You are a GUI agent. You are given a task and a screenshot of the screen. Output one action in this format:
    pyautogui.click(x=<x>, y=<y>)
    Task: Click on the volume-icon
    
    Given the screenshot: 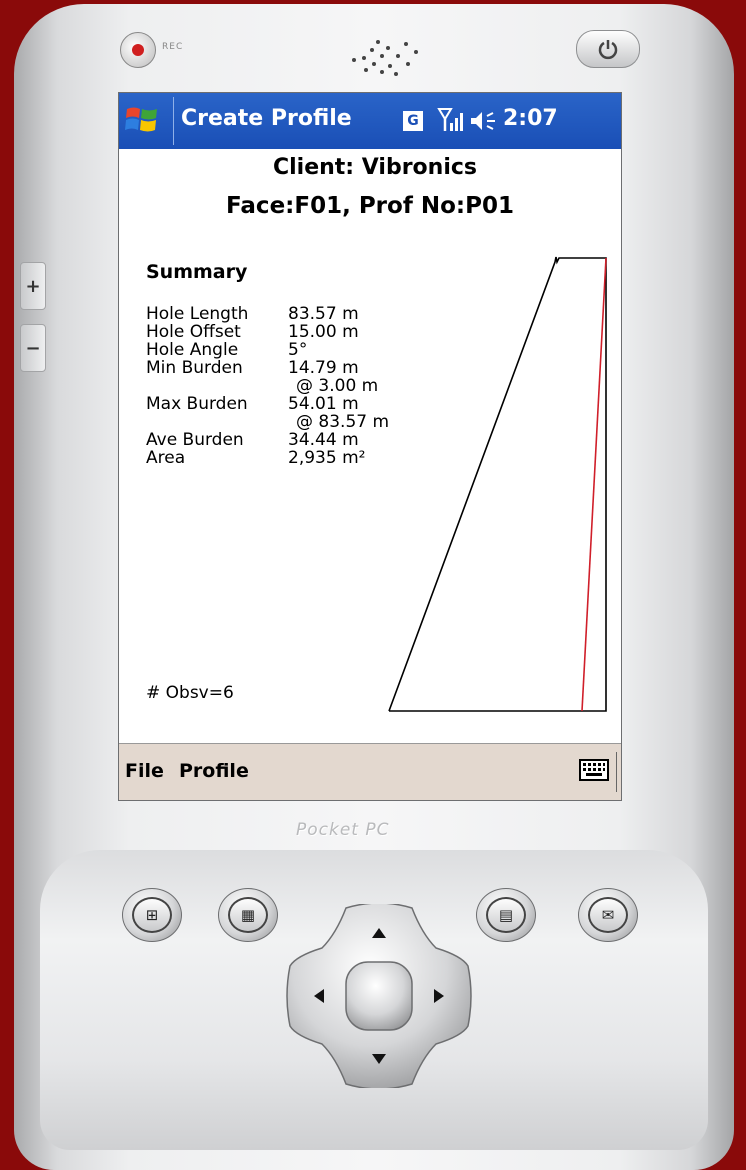 What is the action you would take?
    pyautogui.click(x=484, y=121)
    